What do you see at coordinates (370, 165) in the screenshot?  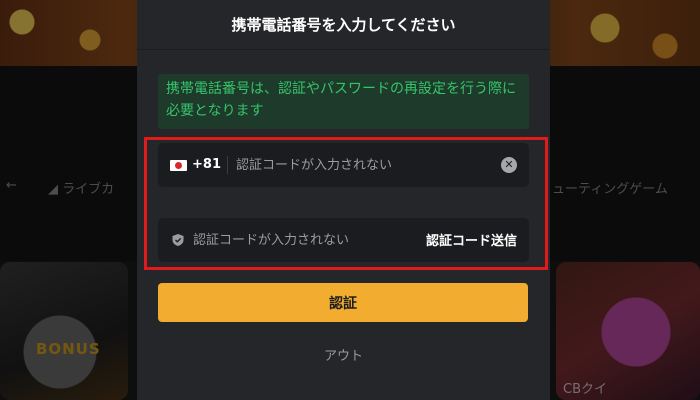 I see `phone-input` at bounding box center [370, 165].